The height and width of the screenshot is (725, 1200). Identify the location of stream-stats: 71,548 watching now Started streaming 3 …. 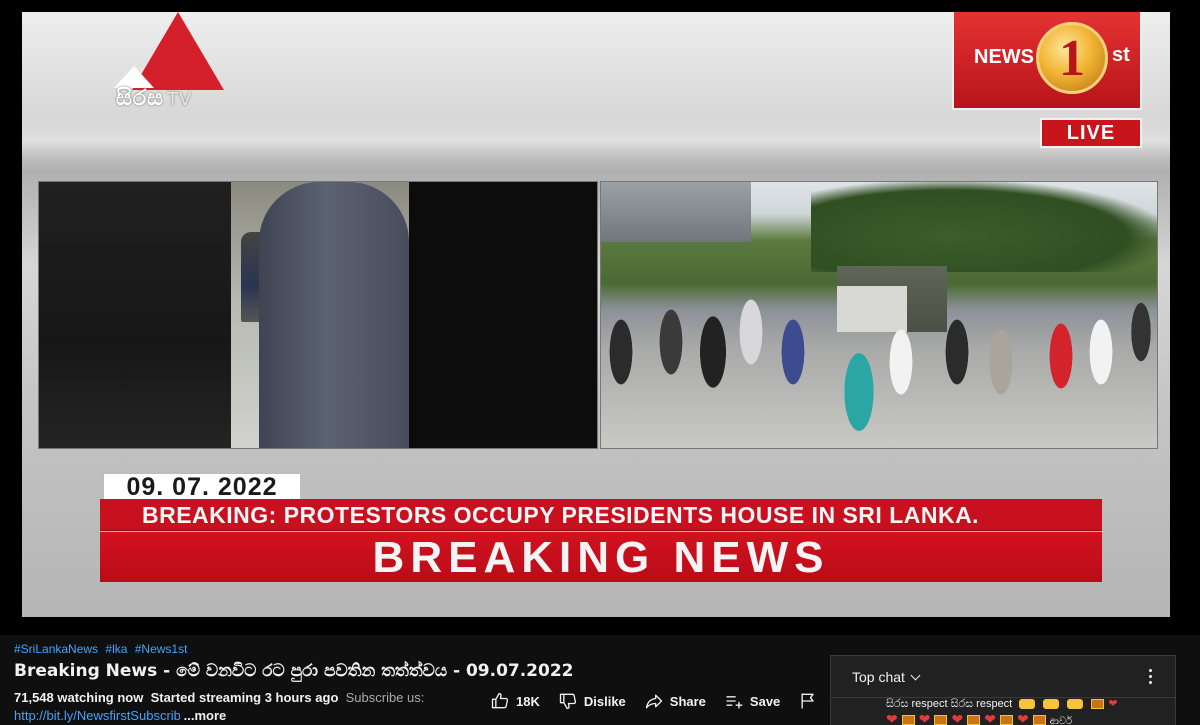
(219, 697).